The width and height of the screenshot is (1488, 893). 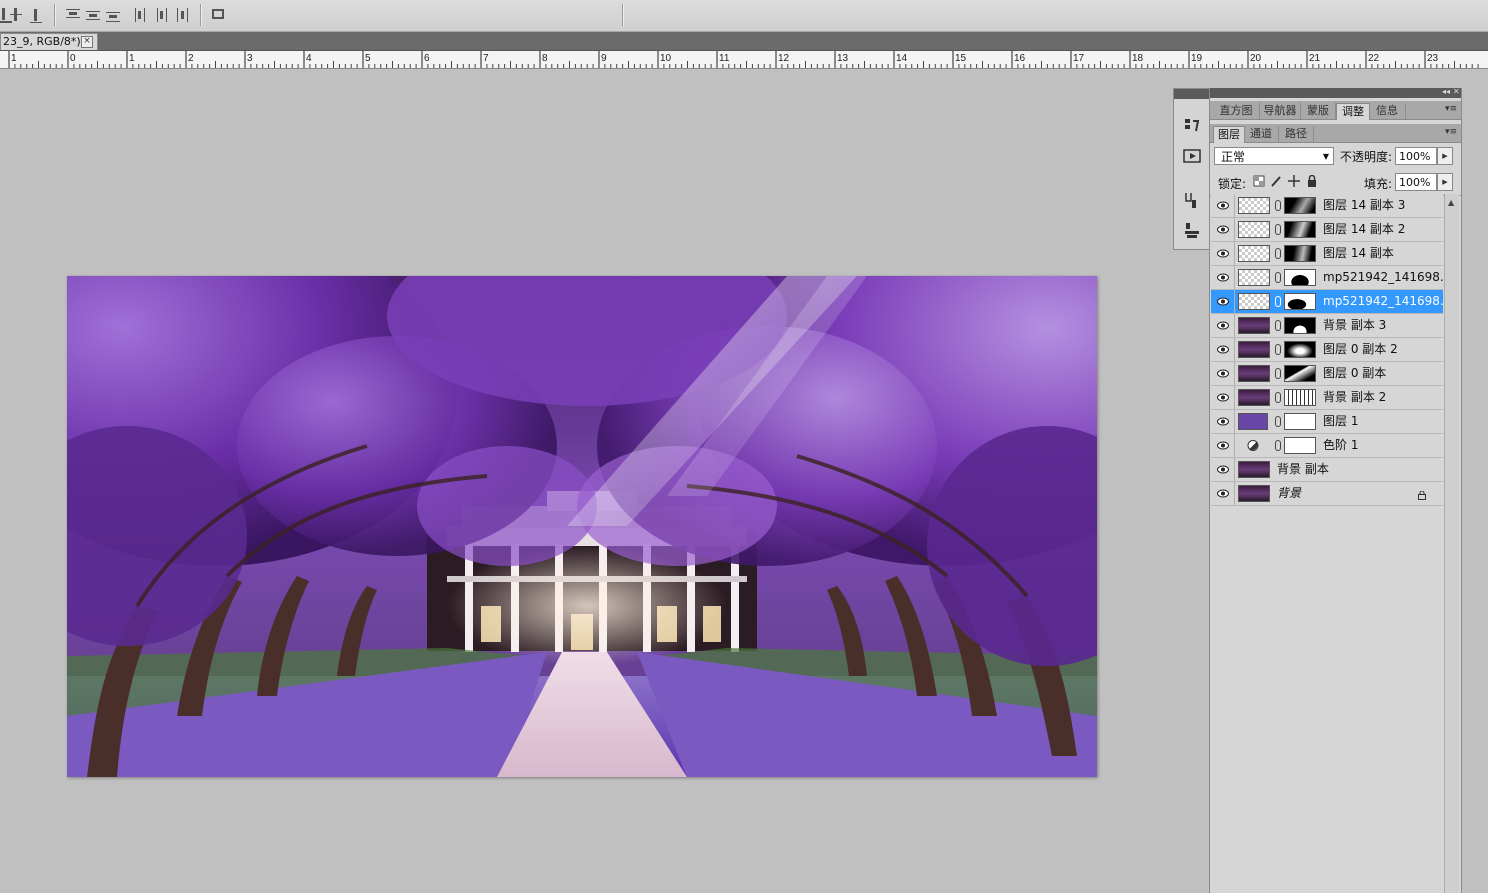 I want to click on layer-row: 背景, so click(x=1327, y=494).